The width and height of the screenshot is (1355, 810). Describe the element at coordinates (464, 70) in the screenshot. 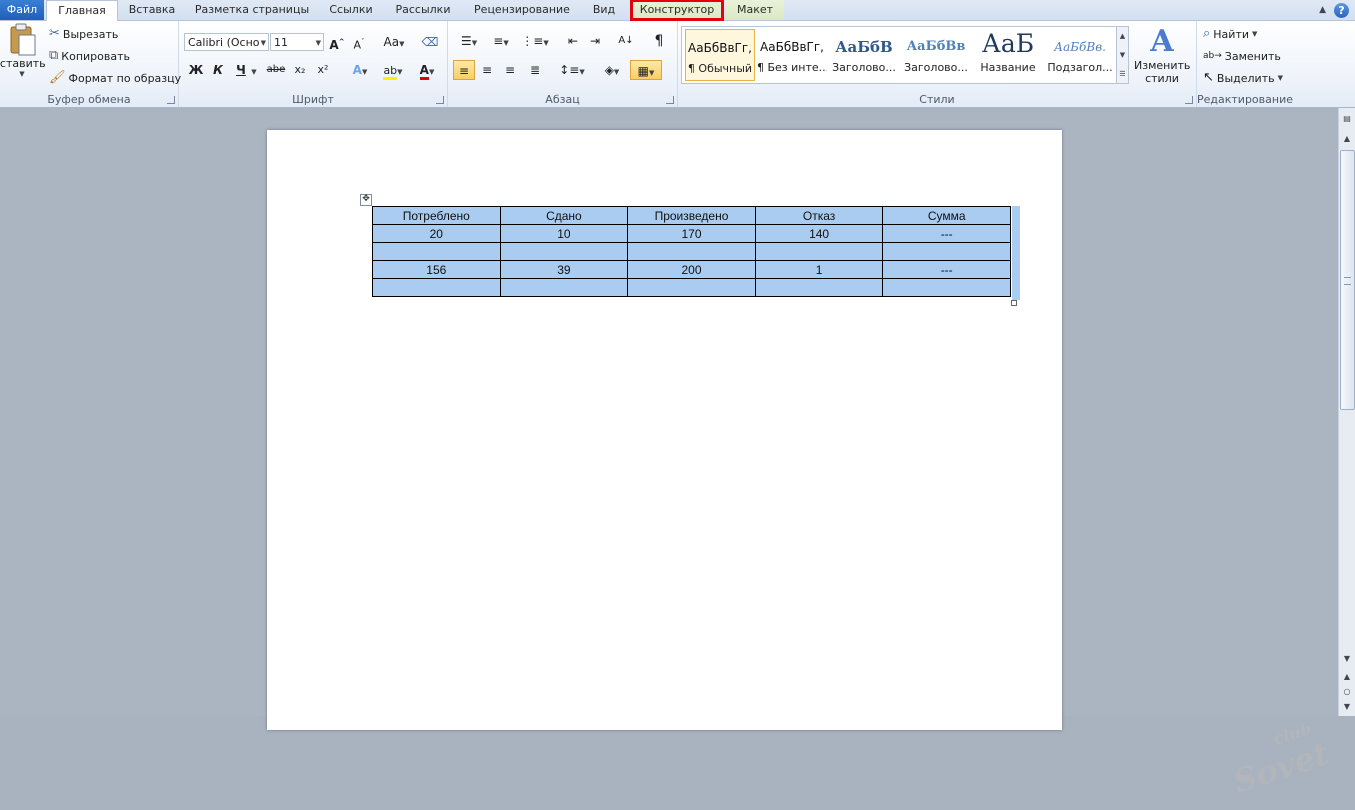

I see `align-left-button: ≡` at that location.